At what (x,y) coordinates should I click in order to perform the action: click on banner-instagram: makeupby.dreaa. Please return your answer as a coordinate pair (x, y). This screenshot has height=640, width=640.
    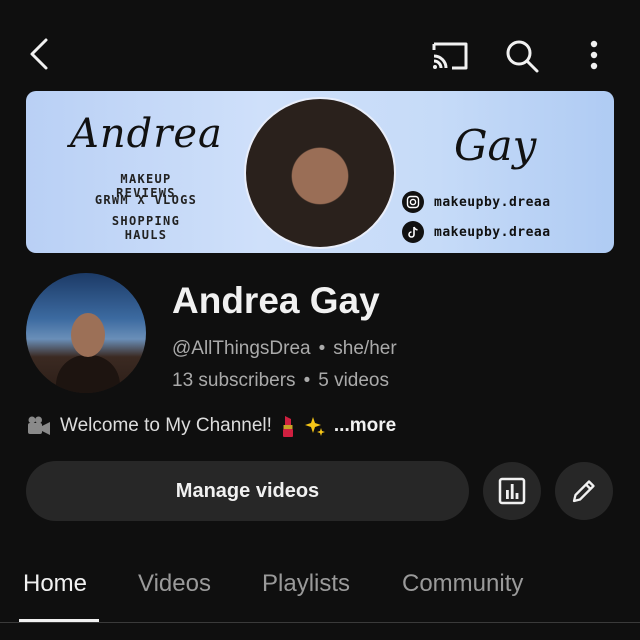
    Looking at the image, I should click on (476, 202).